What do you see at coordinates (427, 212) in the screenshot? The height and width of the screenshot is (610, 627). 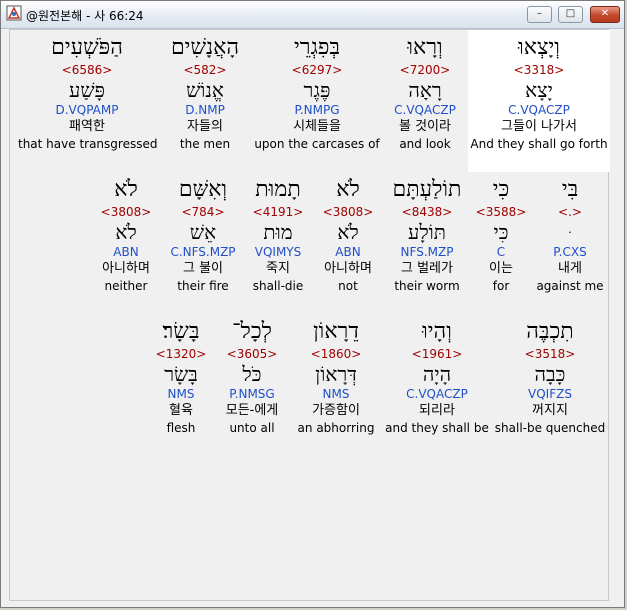 I see `strong-number: <8438>` at bounding box center [427, 212].